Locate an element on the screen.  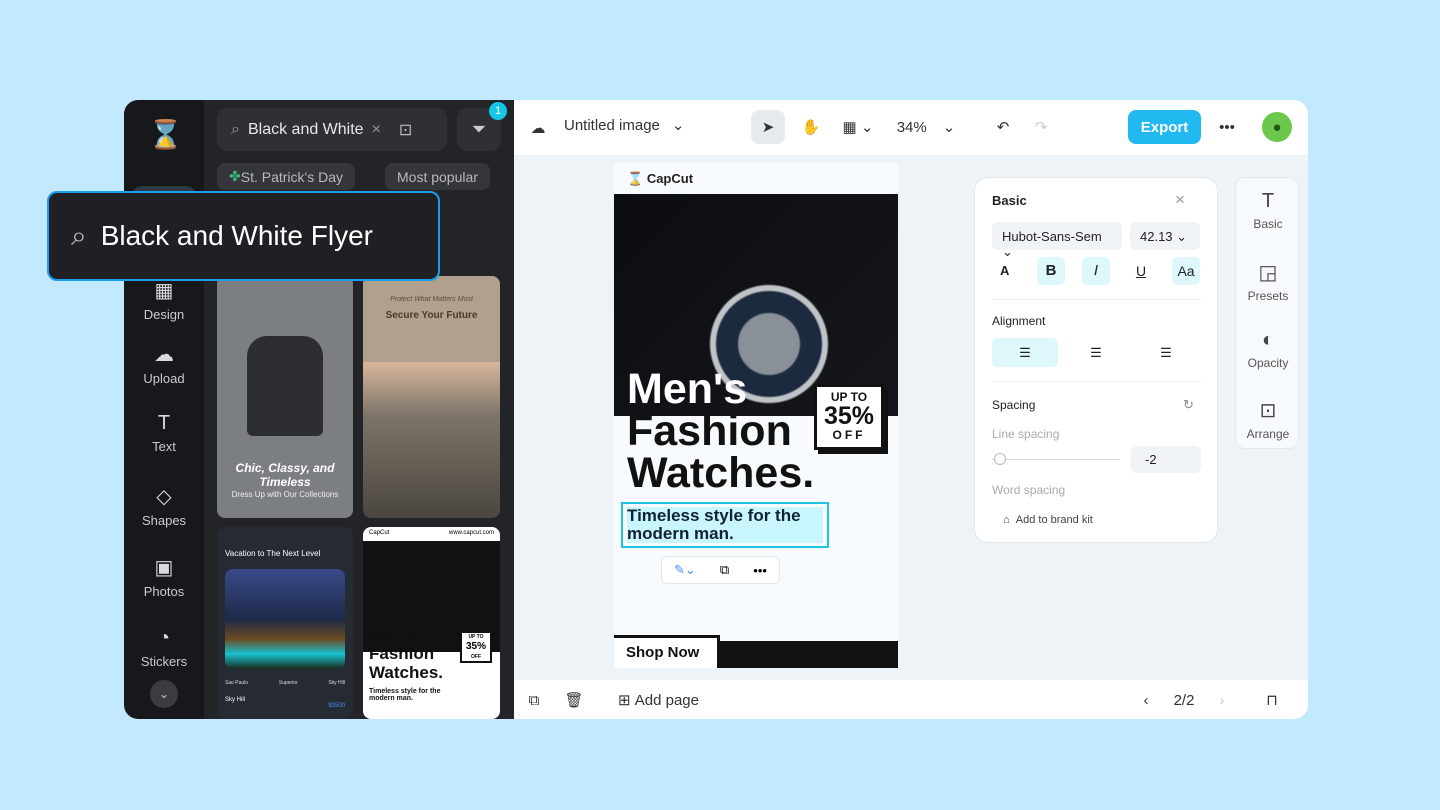
arrange-icon: ⊡ is located at coordinates (1268, 411).